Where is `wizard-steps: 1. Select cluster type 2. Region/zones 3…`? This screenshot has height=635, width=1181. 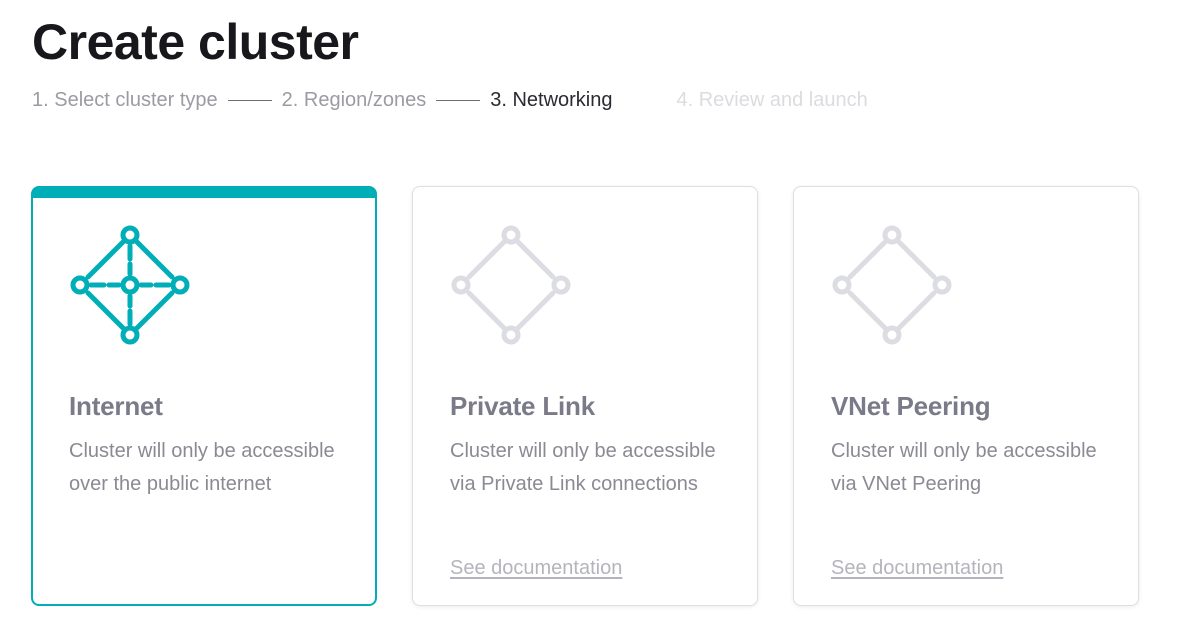
wizard-steps: 1. Select cluster type 2. Region/zones 3… is located at coordinates (450, 100).